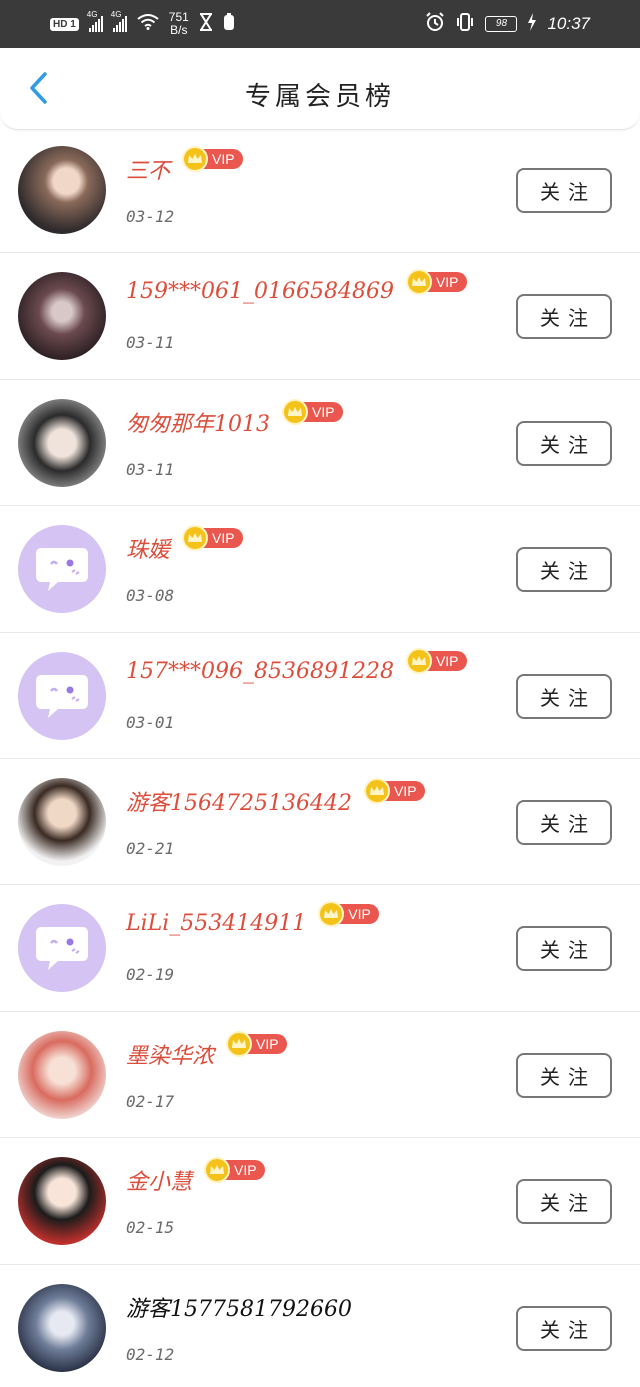 The width and height of the screenshot is (640, 1387). I want to click on member-row: 157***096_8536891228 VIP 03-01 关注, so click(320, 696).